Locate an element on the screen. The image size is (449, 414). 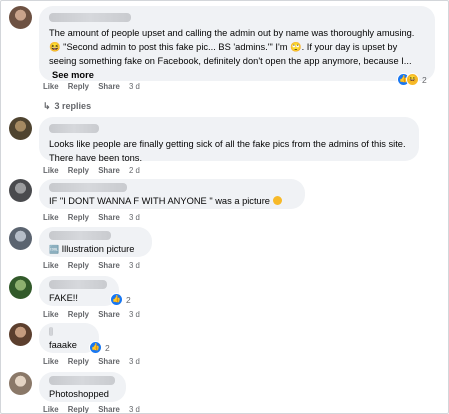
reply-arrow-icon: ↳ is located at coordinates (47, 106).